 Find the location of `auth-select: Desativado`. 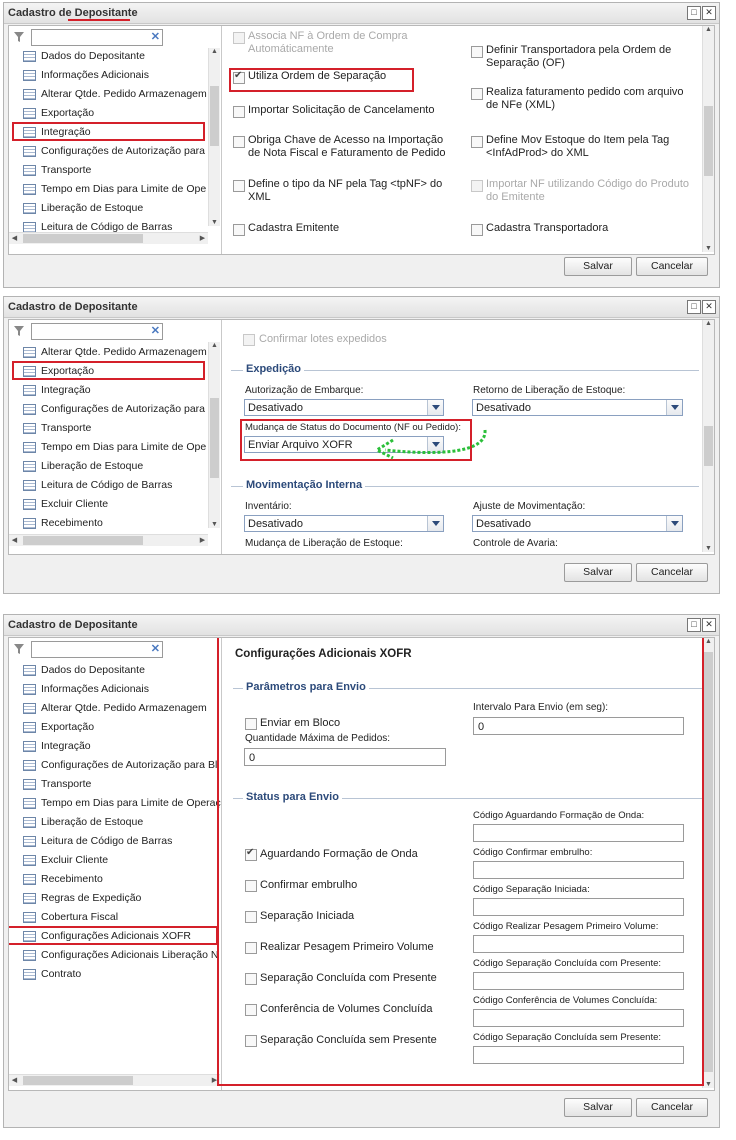

auth-select: Desativado is located at coordinates (344, 407).